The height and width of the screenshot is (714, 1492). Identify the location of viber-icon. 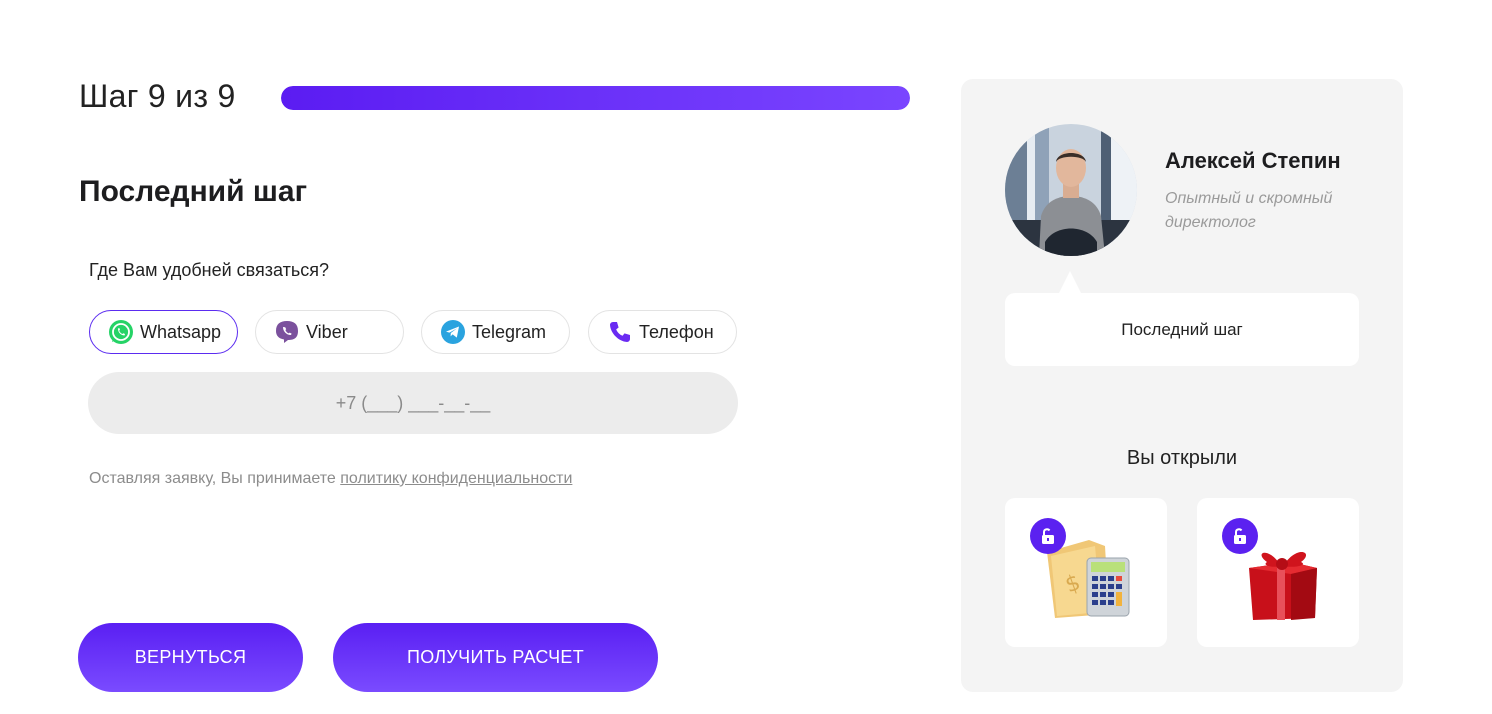
(287, 332).